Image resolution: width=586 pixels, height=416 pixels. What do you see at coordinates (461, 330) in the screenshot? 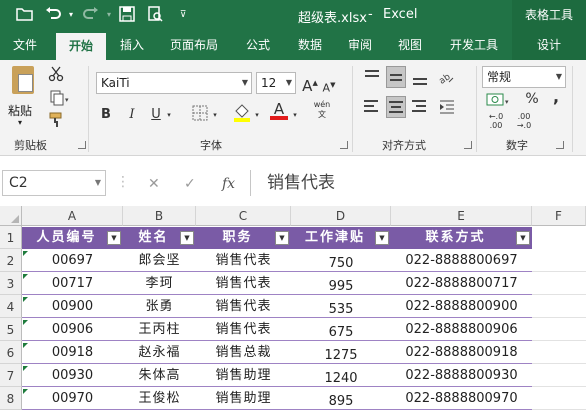
I see `cell-contact: 022-8888800906` at bounding box center [461, 330].